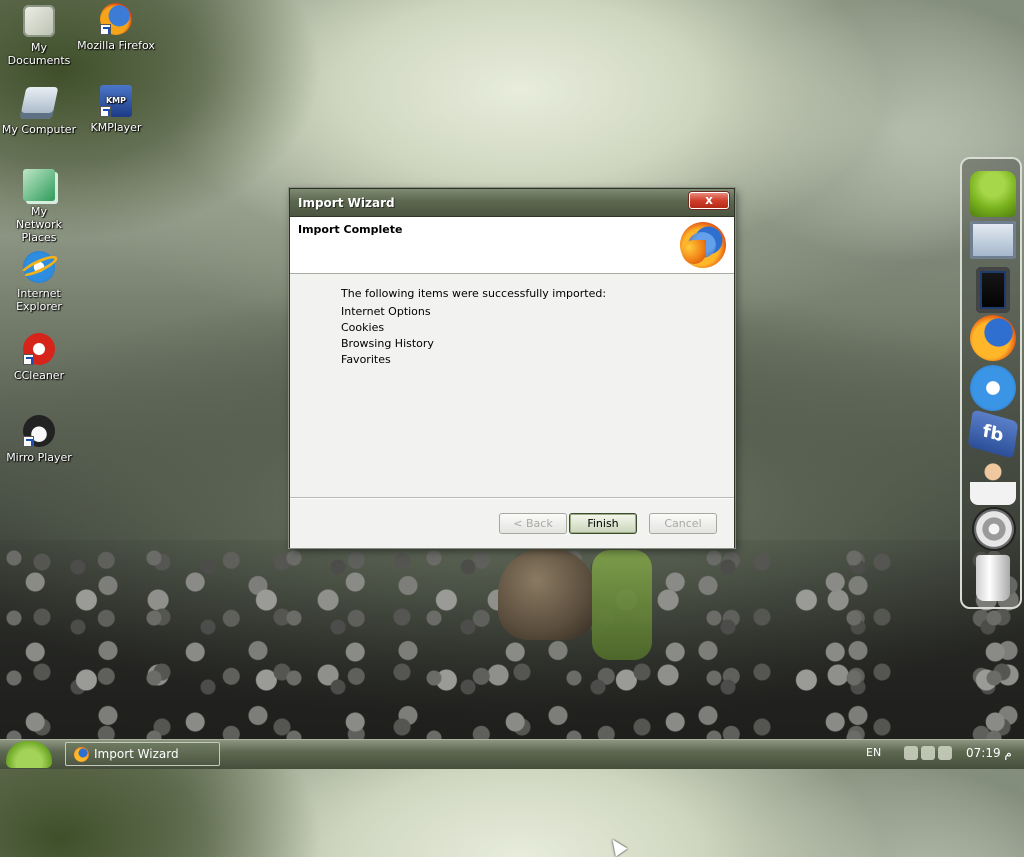 The height and width of the screenshot is (857, 1024). What do you see at coordinates (116, 127) in the screenshot?
I see `desktop-icon-label: KMPlayer` at bounding box center [116, 127].